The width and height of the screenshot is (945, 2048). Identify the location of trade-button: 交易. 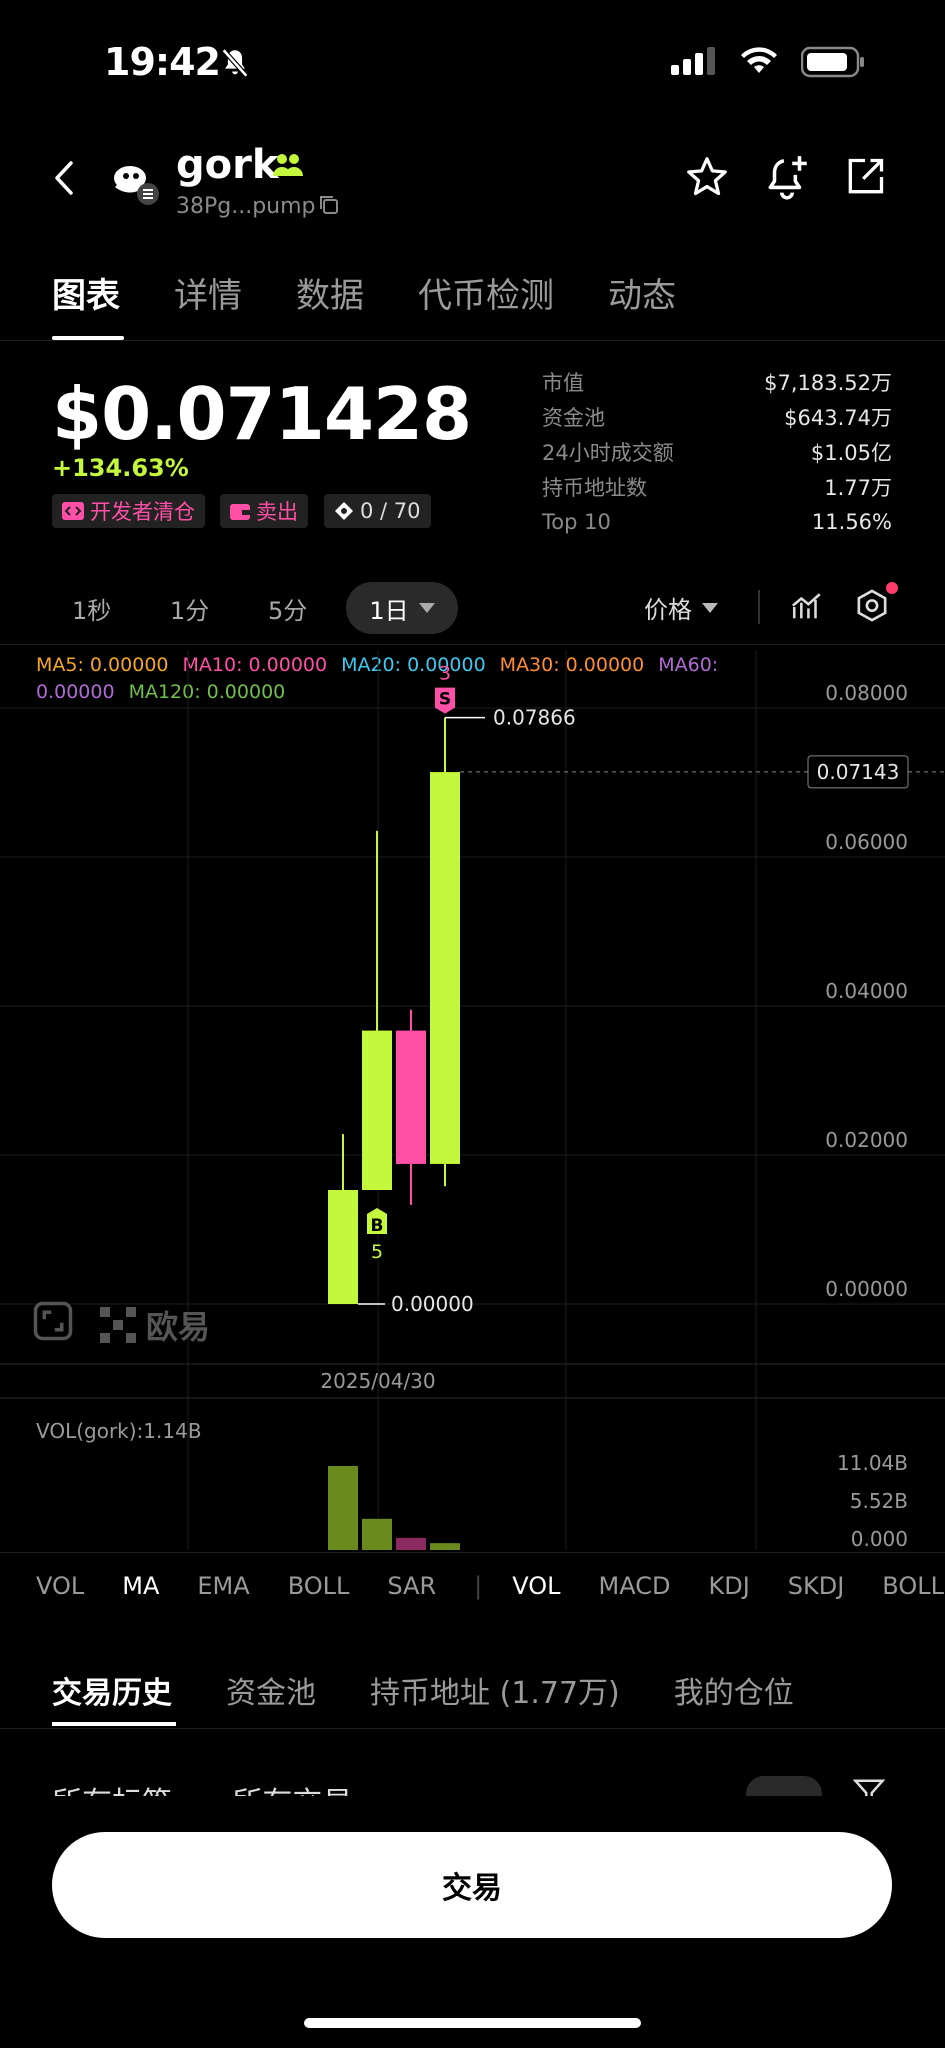
(472, 1885).